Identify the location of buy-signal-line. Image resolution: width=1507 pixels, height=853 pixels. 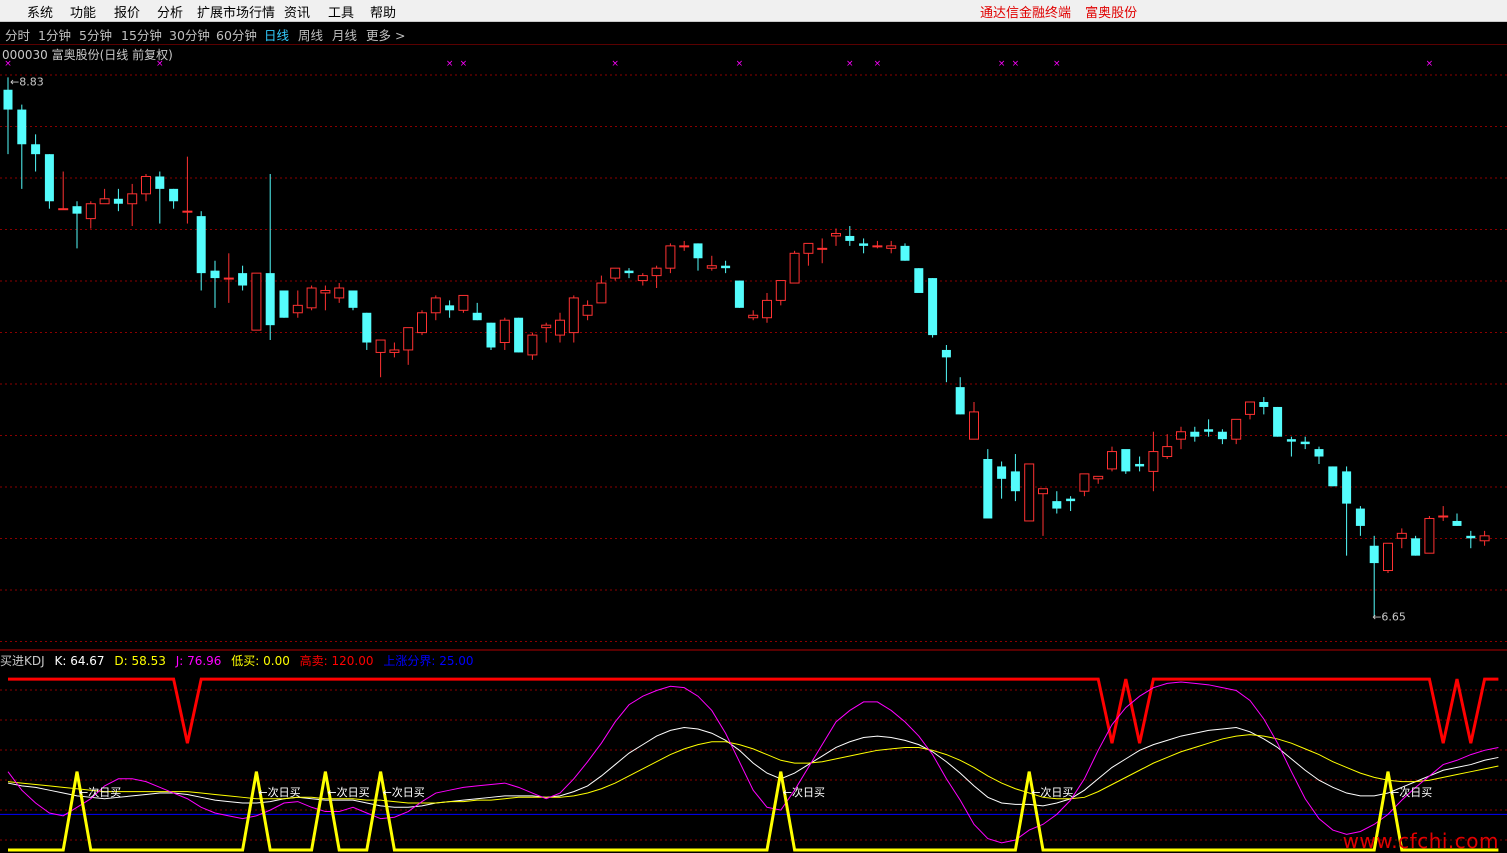
(753, 811).